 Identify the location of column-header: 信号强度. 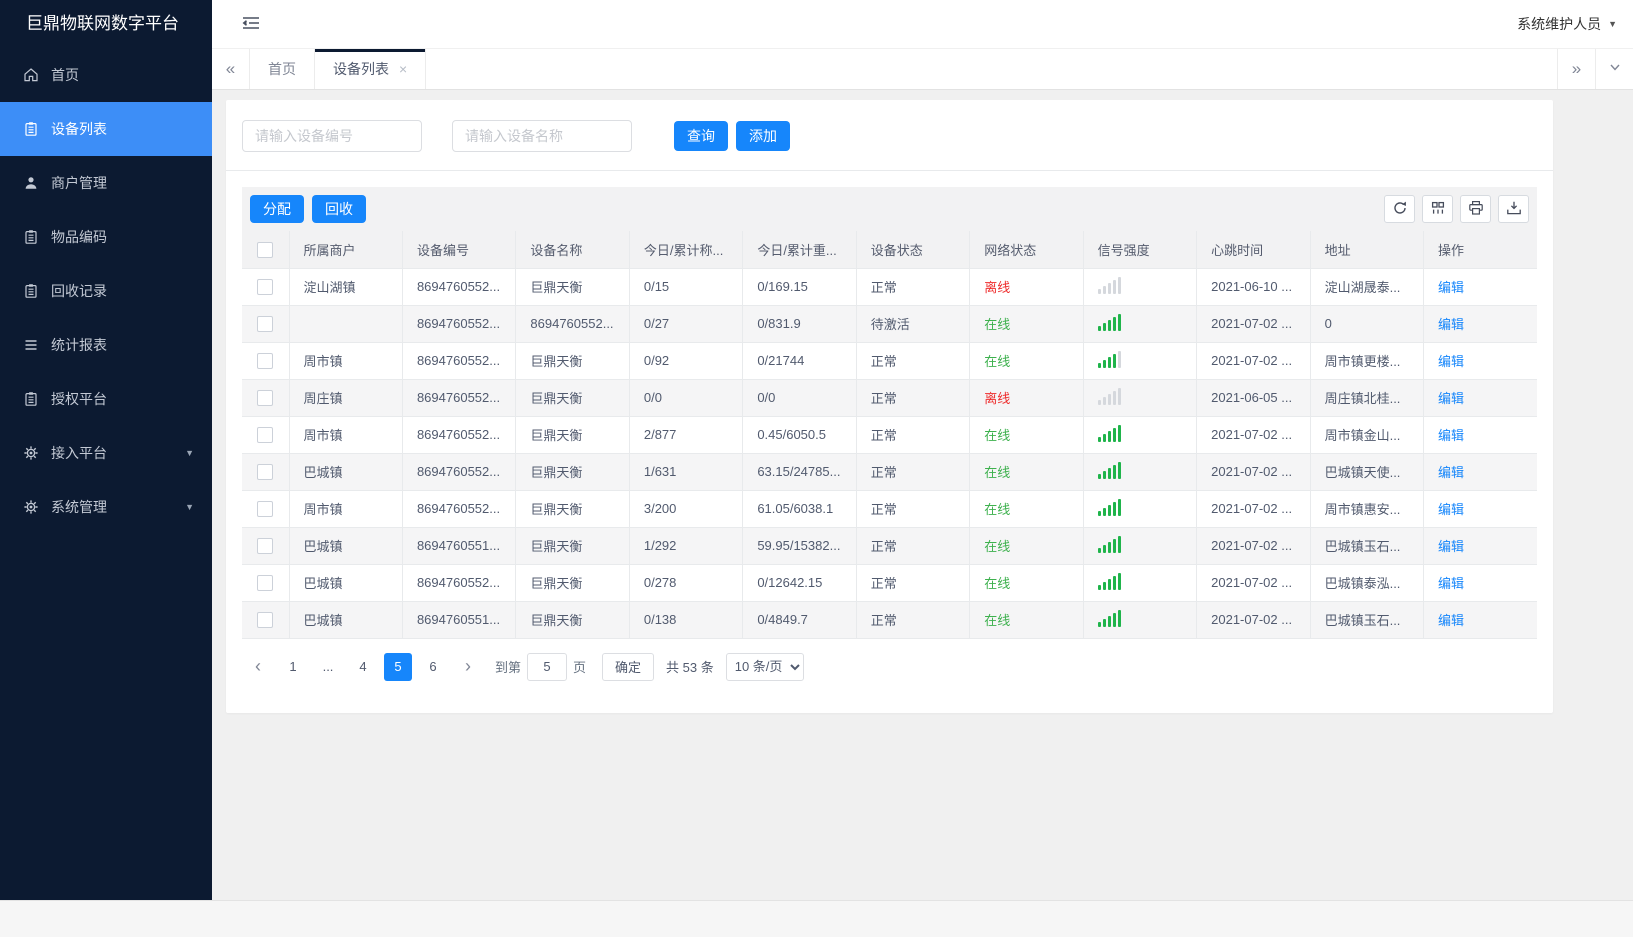
(1140, 250).